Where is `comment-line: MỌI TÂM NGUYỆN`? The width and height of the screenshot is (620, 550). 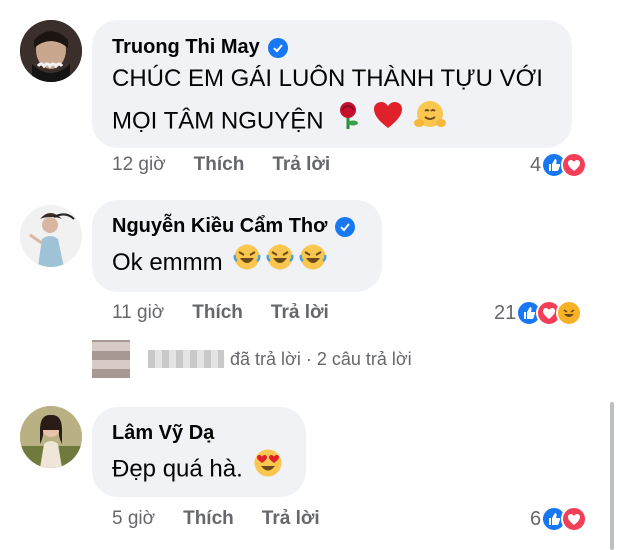
comment-line: MỌI TÂM NGUYỆN is located at coordinates (218, 121).